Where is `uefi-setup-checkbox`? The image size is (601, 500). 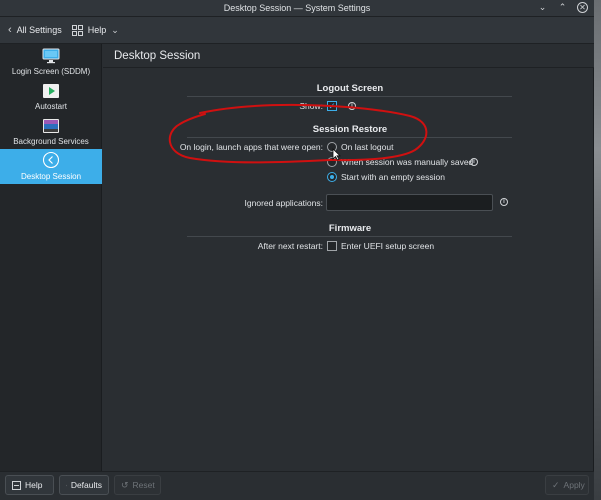
uefi-setup-checkbox is located at coordinates (332, 246).